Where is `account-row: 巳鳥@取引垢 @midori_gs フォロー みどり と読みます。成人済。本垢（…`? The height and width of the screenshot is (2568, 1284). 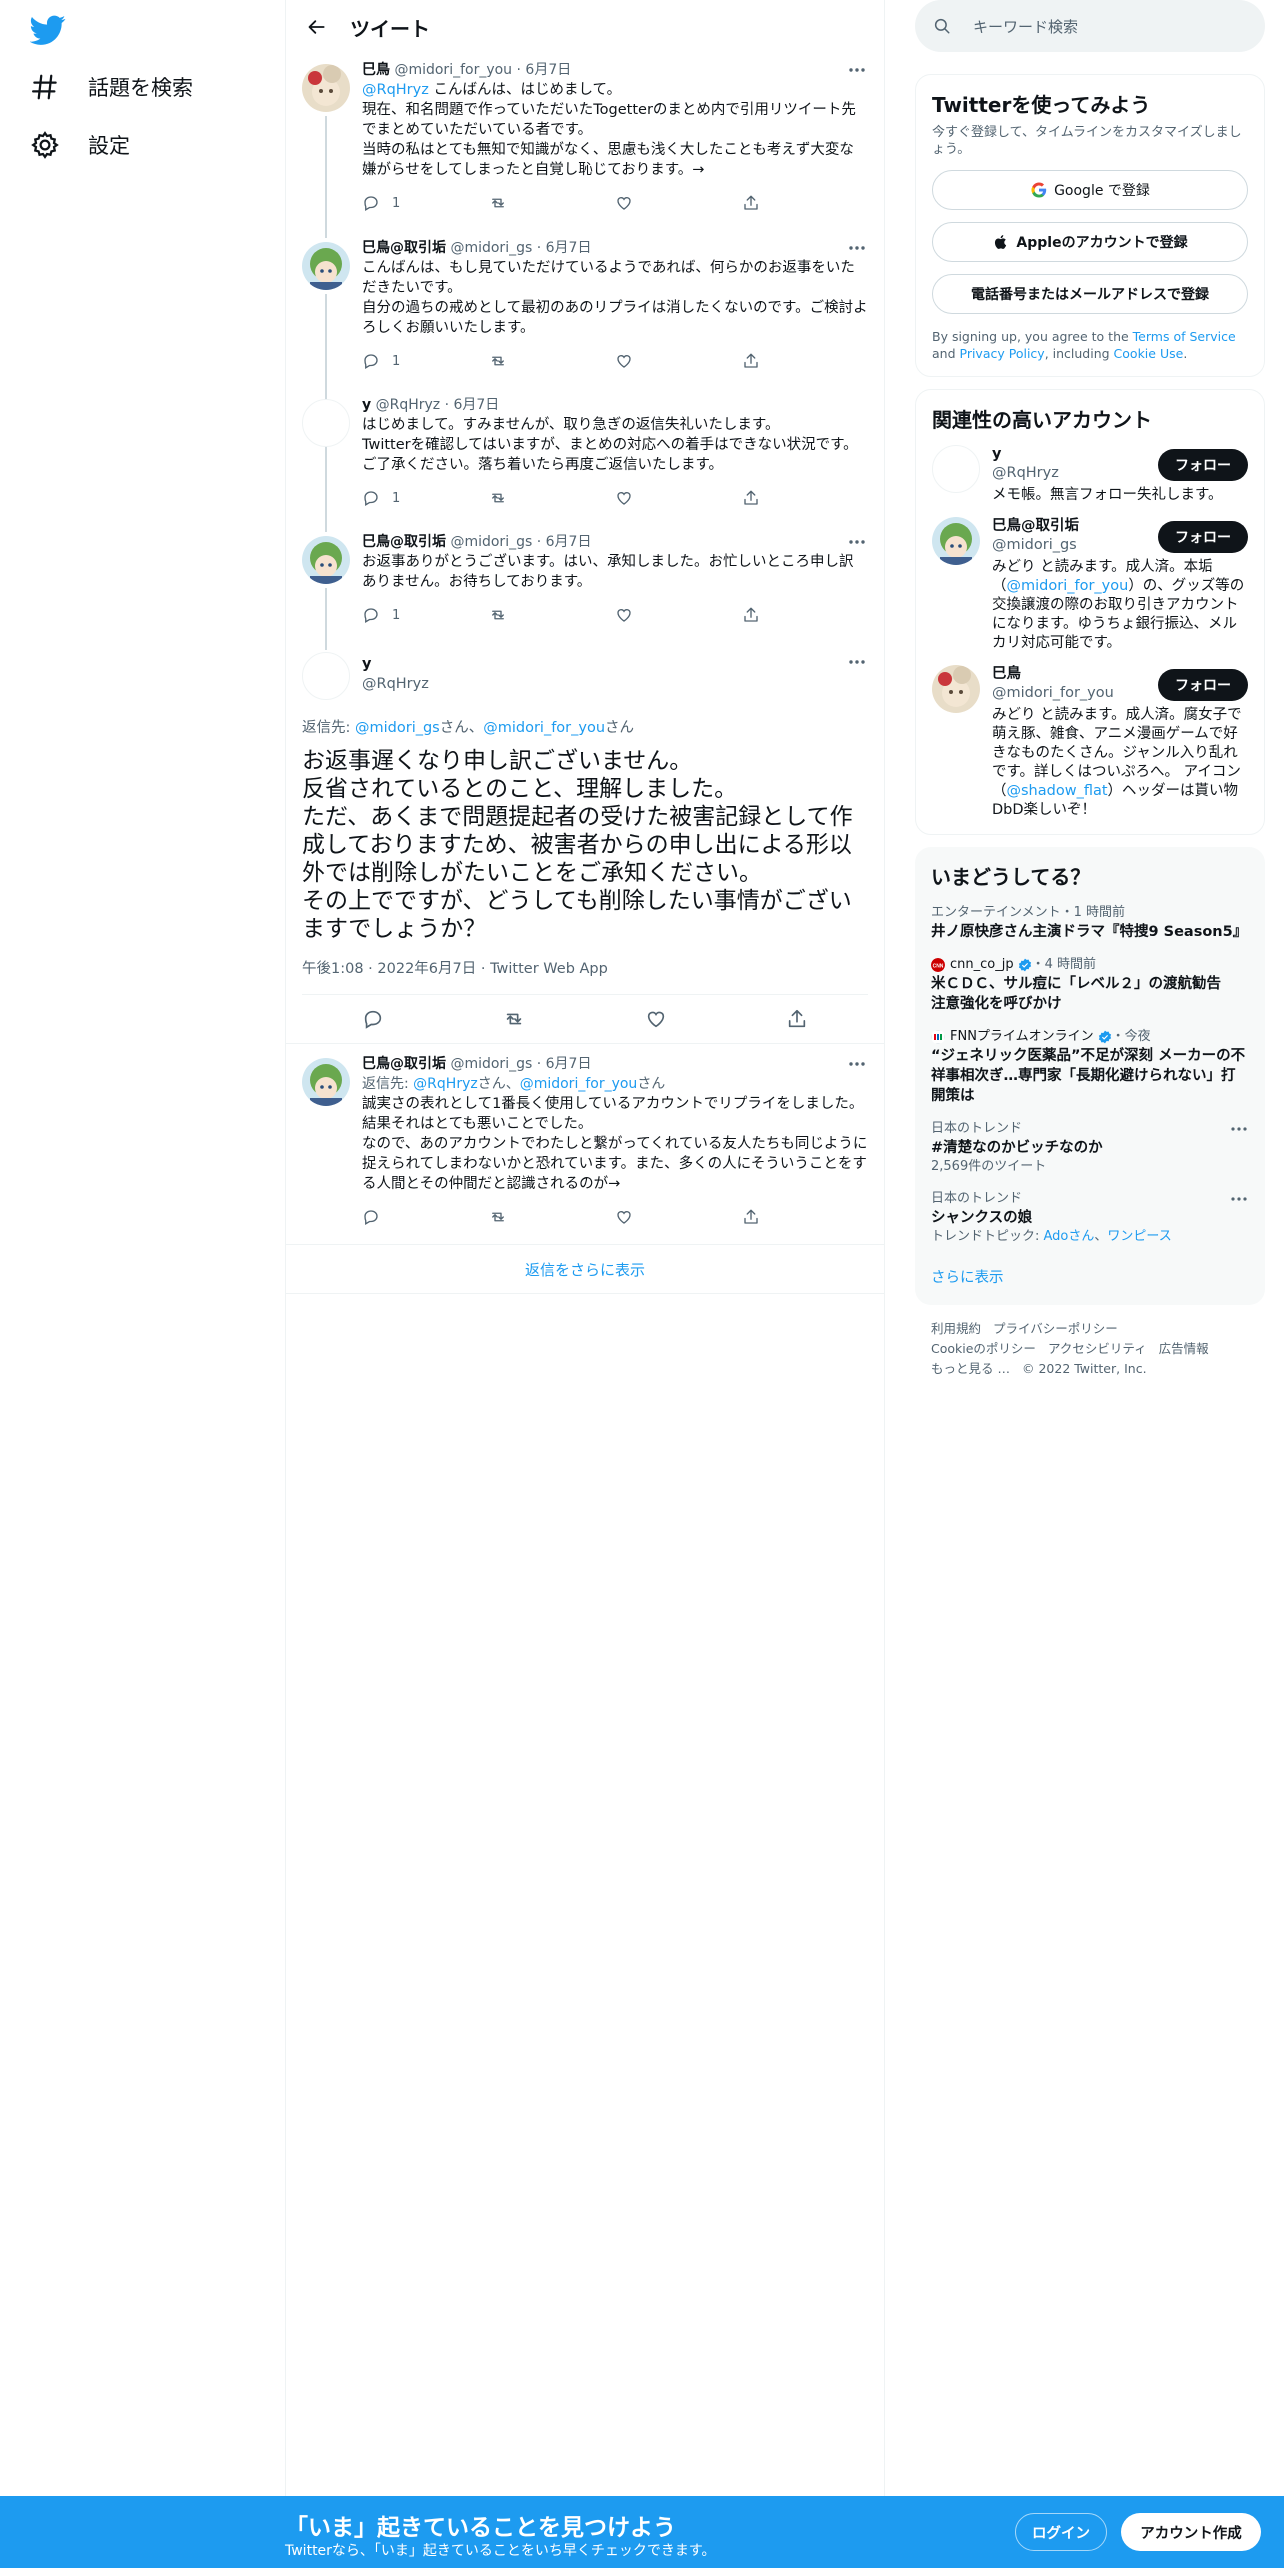 account-row: 巳鳥@取引垢 @midori_gs フォロー みどり と読みます。成人済。本垢（… is located at coordinates (1090, 585).